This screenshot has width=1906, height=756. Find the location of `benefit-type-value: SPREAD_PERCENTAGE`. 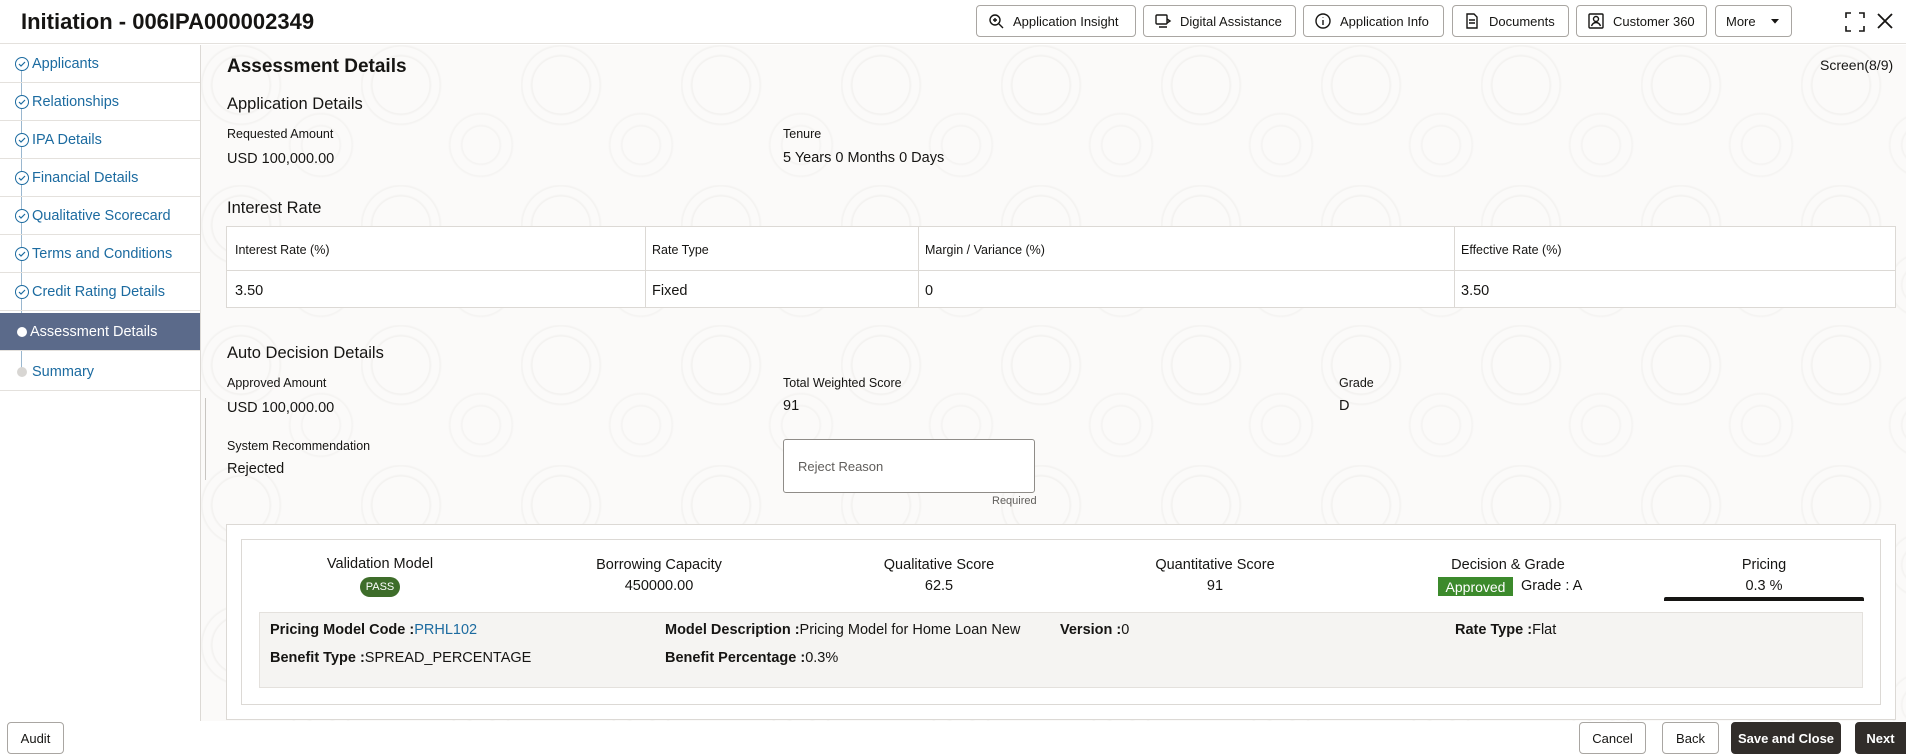

benefit-type-value: SPREAD_PERCENTAGE is located at coordinates (448, 658).